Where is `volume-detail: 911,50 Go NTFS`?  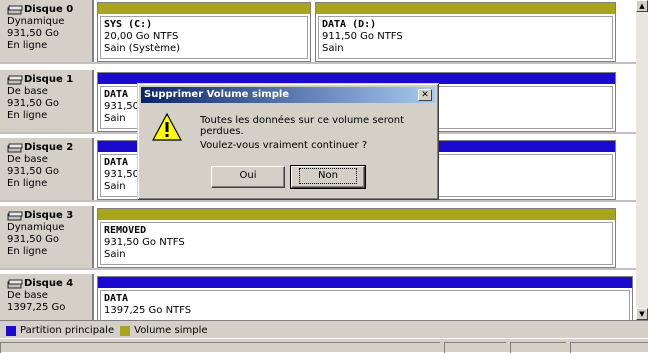
volume-detail: 911,50 Go NTFS is located at coordinates (362, 36).